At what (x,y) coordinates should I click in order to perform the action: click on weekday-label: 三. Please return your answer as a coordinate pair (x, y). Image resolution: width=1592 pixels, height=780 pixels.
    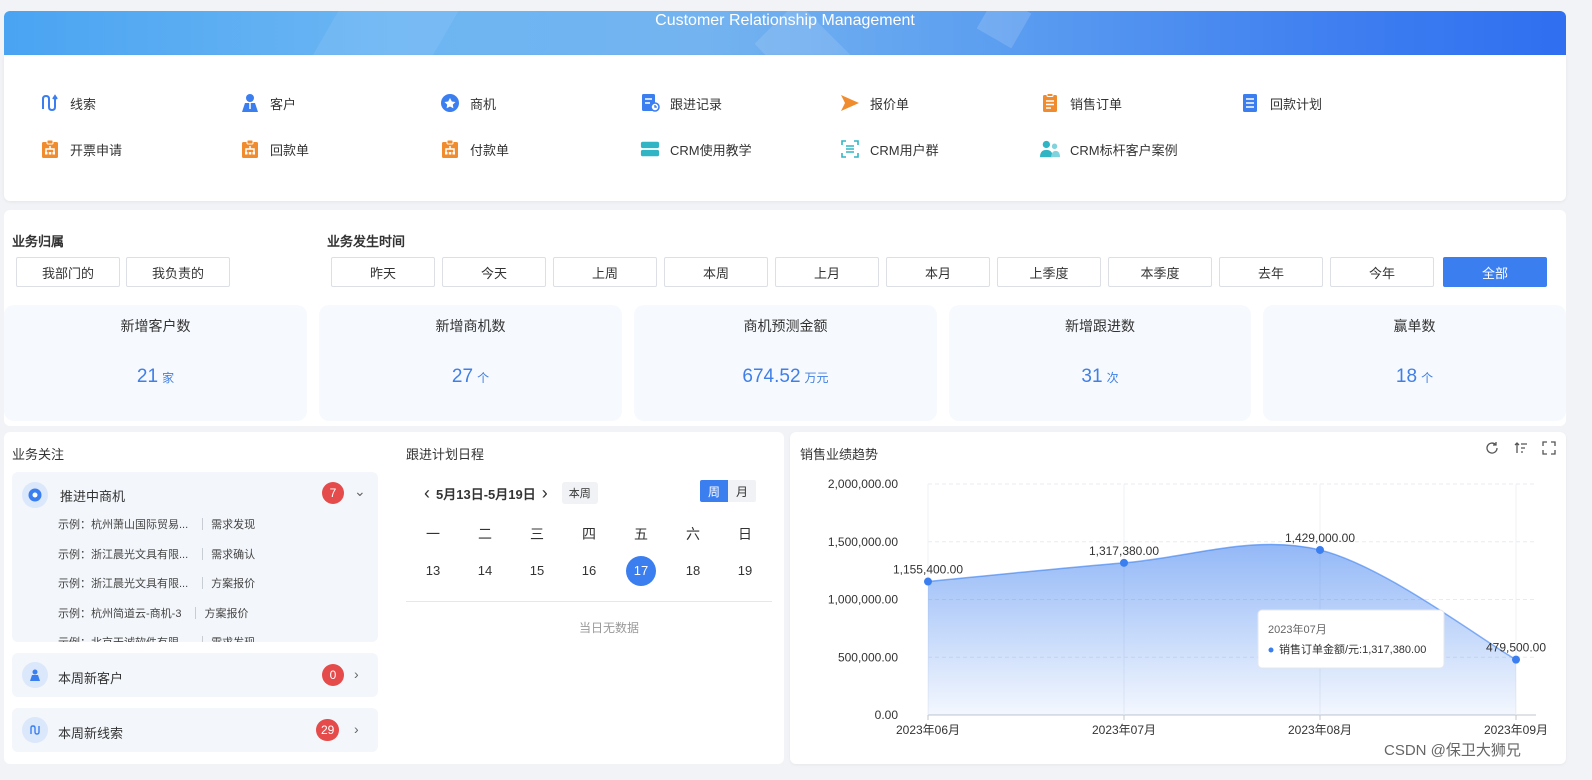
    Looking at the image, I should click on (537, 534).